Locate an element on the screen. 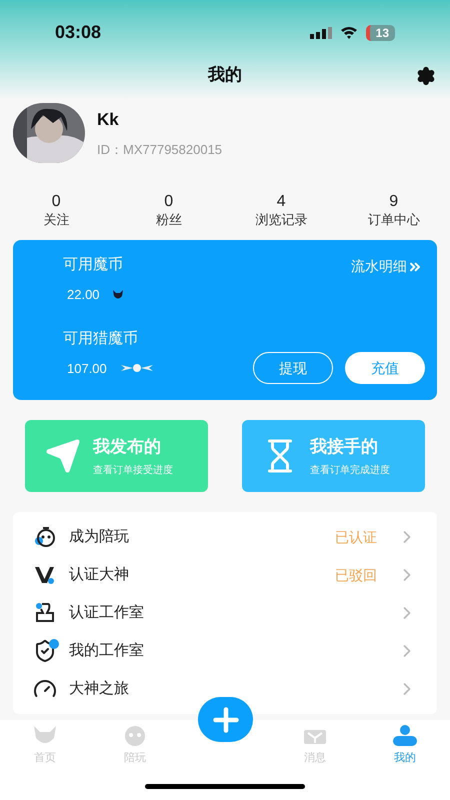  menu-label: 大神之旅 is located at coordinates (99, 688).